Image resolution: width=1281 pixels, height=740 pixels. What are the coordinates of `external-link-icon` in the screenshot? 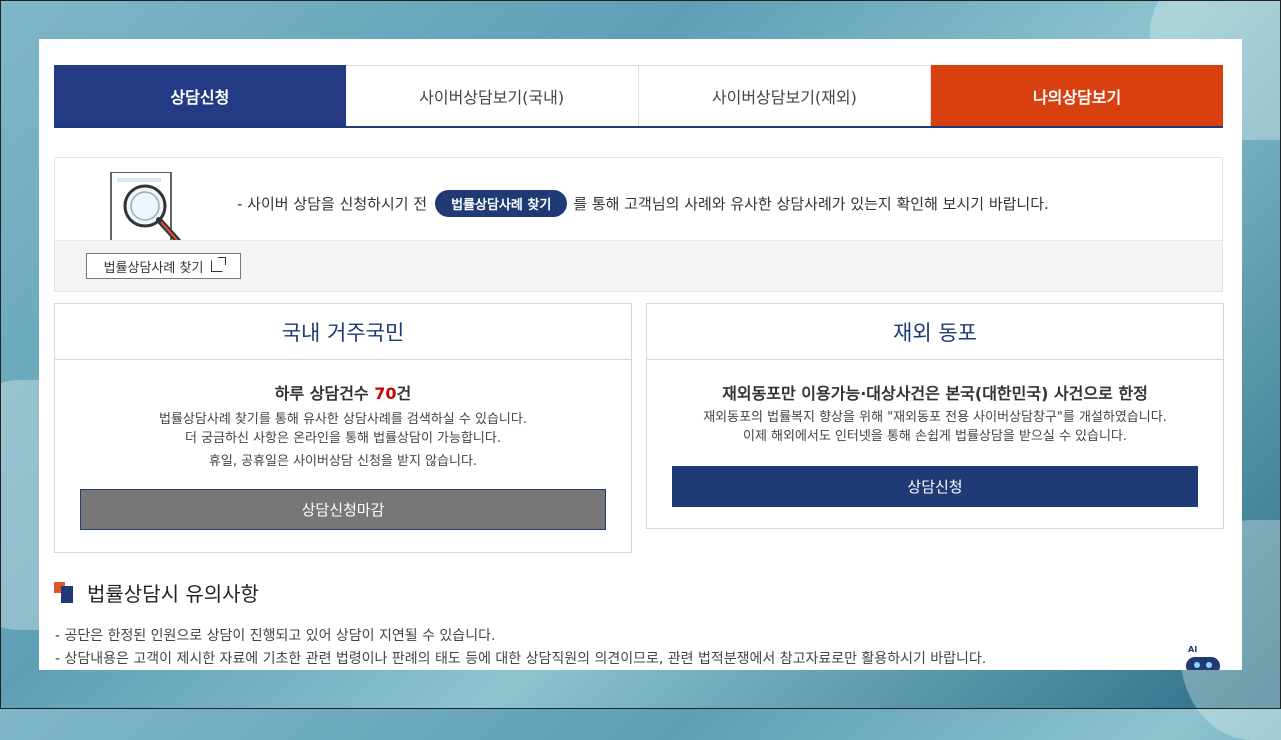 It's located at (219, 264).